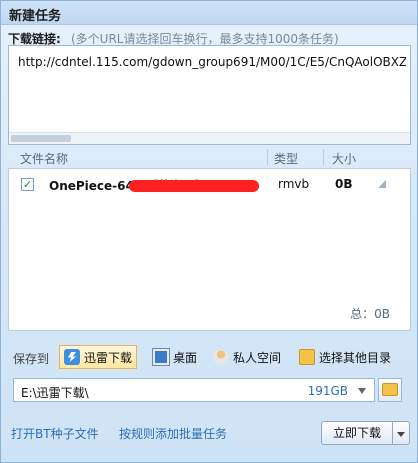  I want to click on desktop-icon, so click(161, 357).